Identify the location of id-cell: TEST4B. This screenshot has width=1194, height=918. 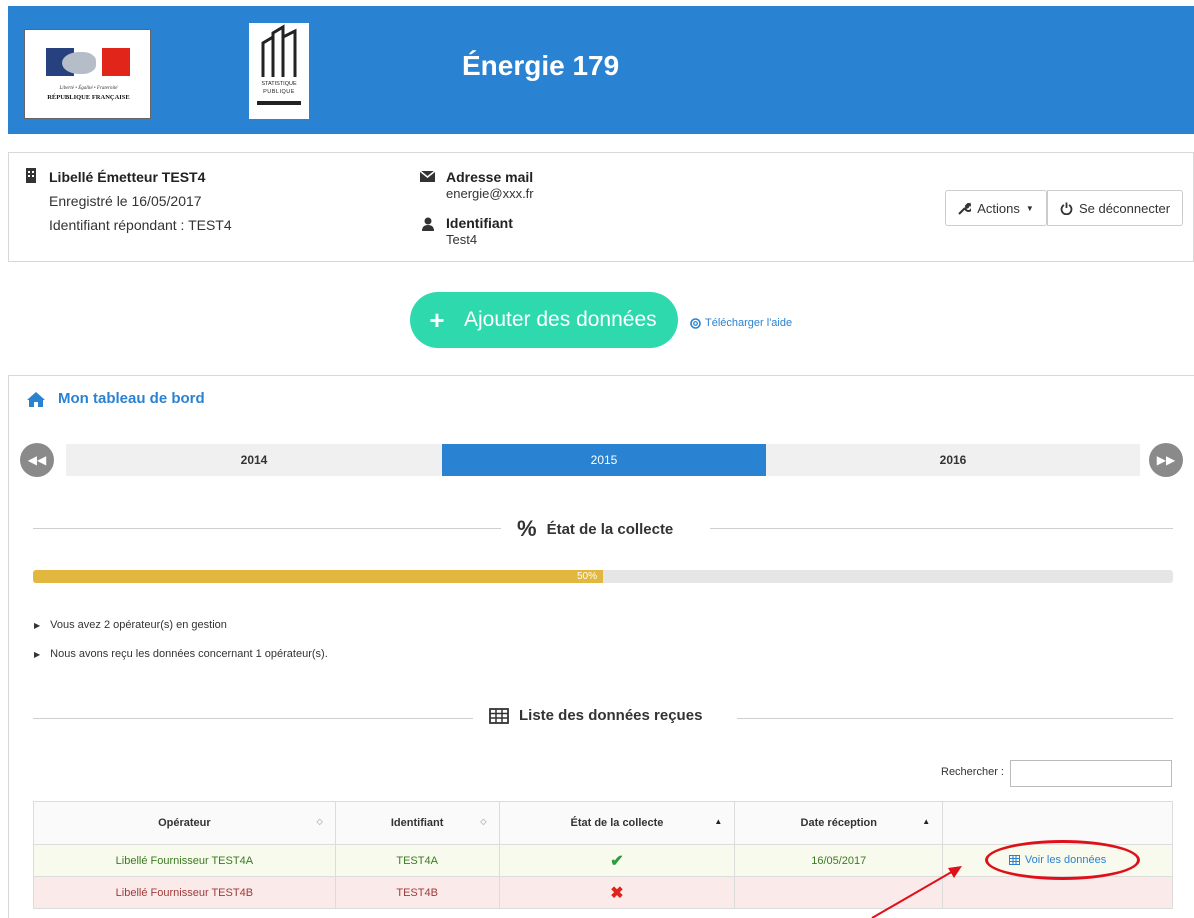
(417, 892).